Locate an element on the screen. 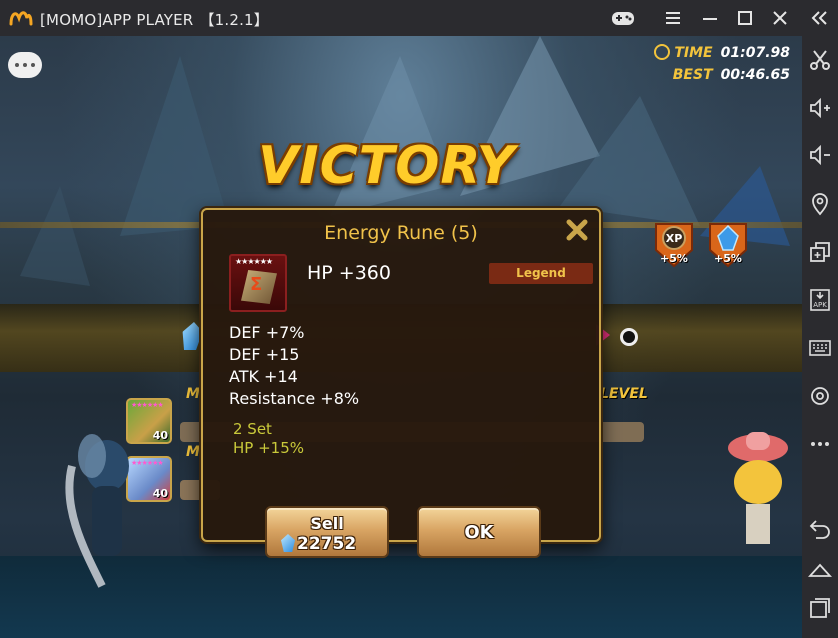 This screenshot has height=638, width=838. collapse-sidebar-icon is located at coordinates (820, 18).